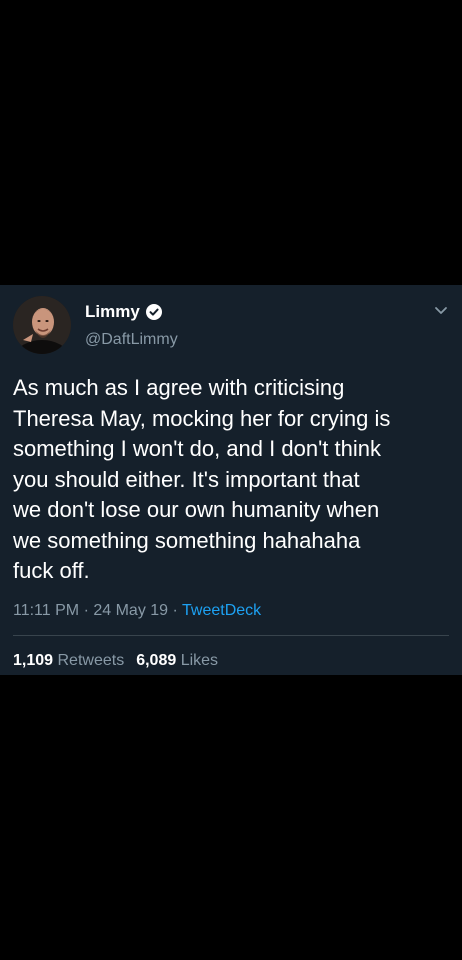 The image size is (462, 960). I want to click on divider, so click(231, 635).